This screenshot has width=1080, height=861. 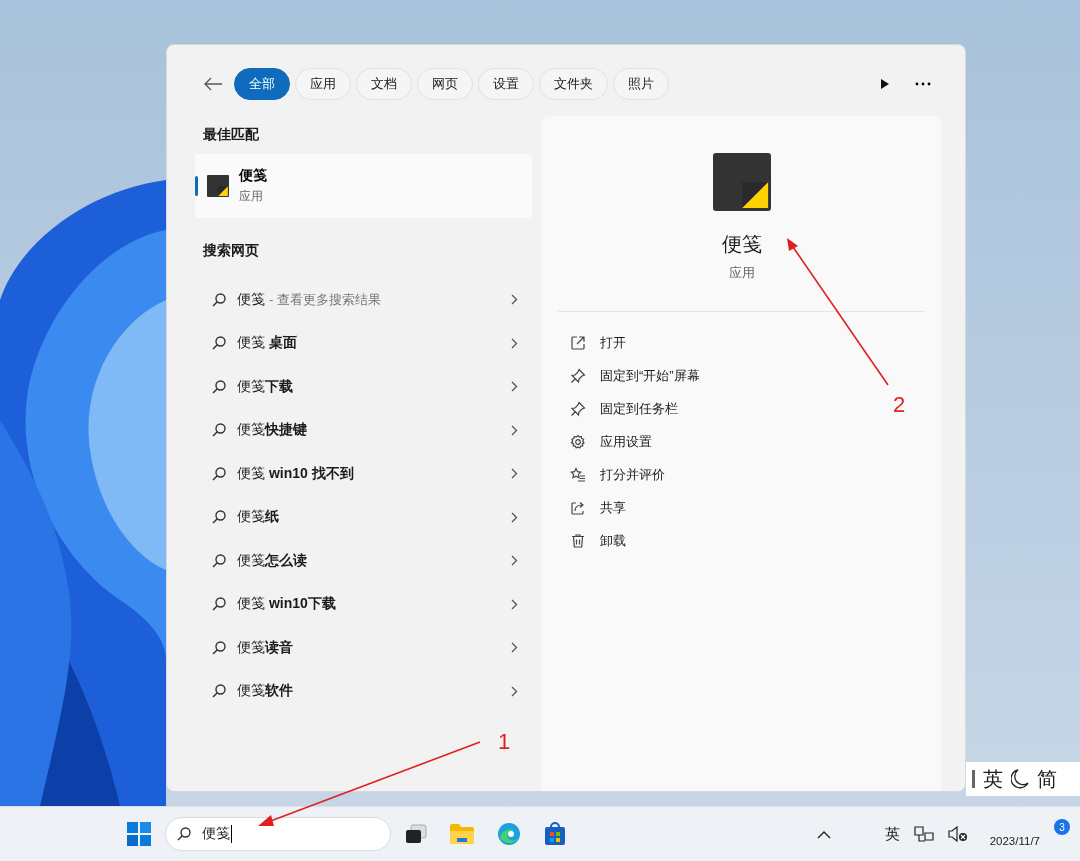 What do you see at coordinates (363, 343) in the screenshot?
I see `web-suggestion: 便笺 桌面` at bounding box center [363, 343].